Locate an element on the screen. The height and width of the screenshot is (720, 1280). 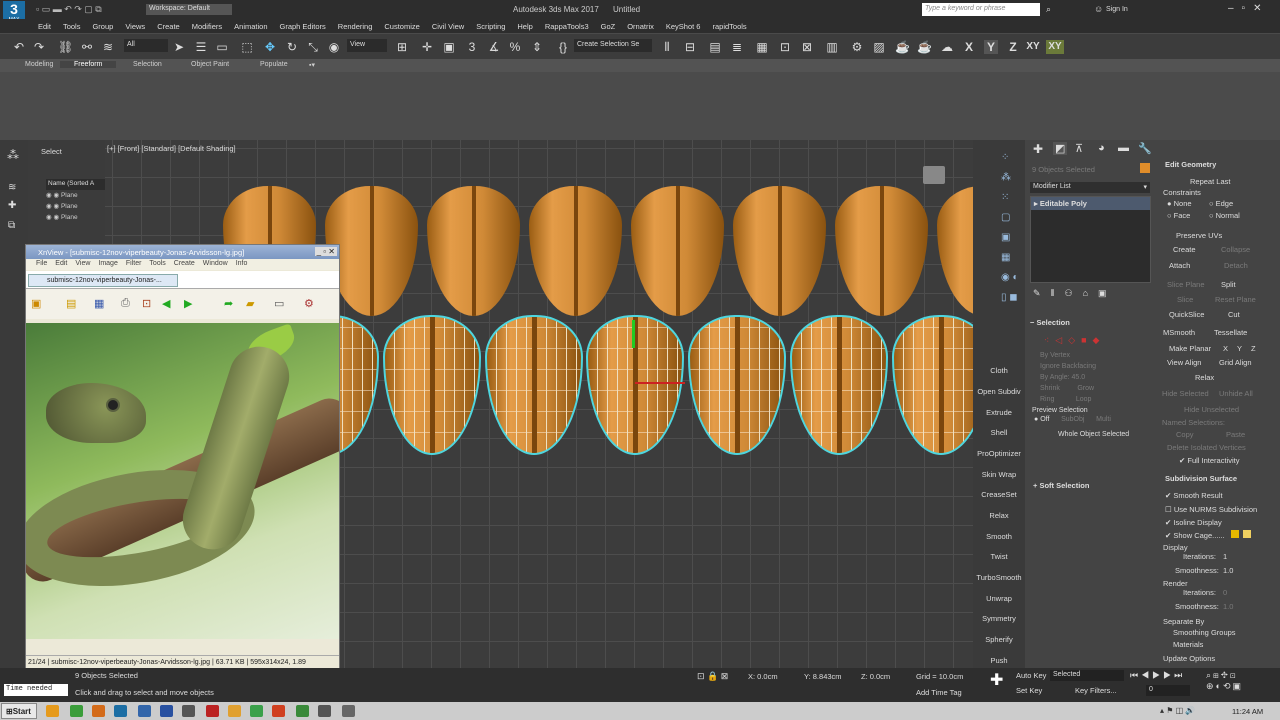
menu-tools: Tools is located at coordinates (72, 26).